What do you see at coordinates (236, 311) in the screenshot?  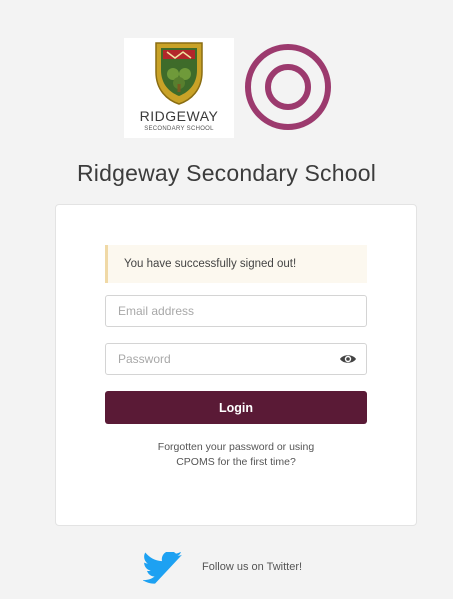 I see `email-field` at bounding box center [236, 311].